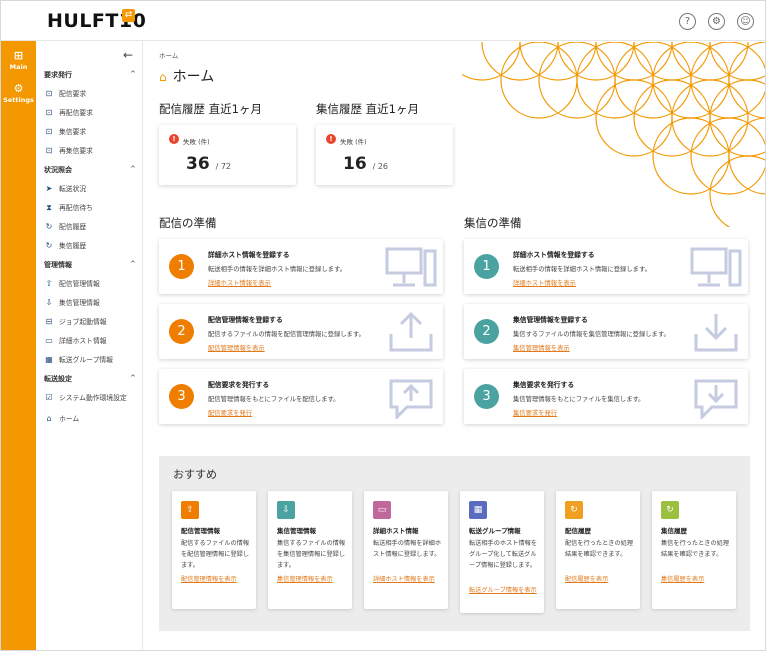 The width and height of the screenshot is (766, 651). I want to click on step-title: 詳細ホスト情報を登録する, so click(249, 255).